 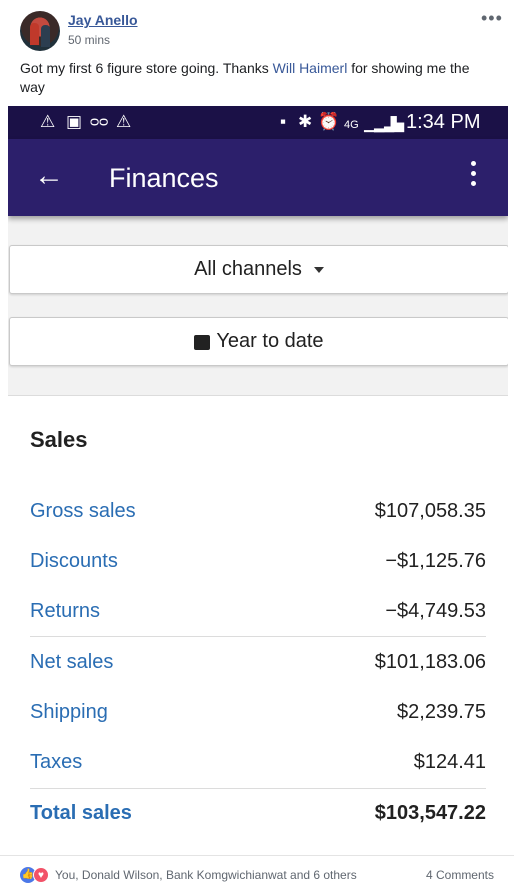 I want to click on row-value: $124.41, so click(x=449, y=762).